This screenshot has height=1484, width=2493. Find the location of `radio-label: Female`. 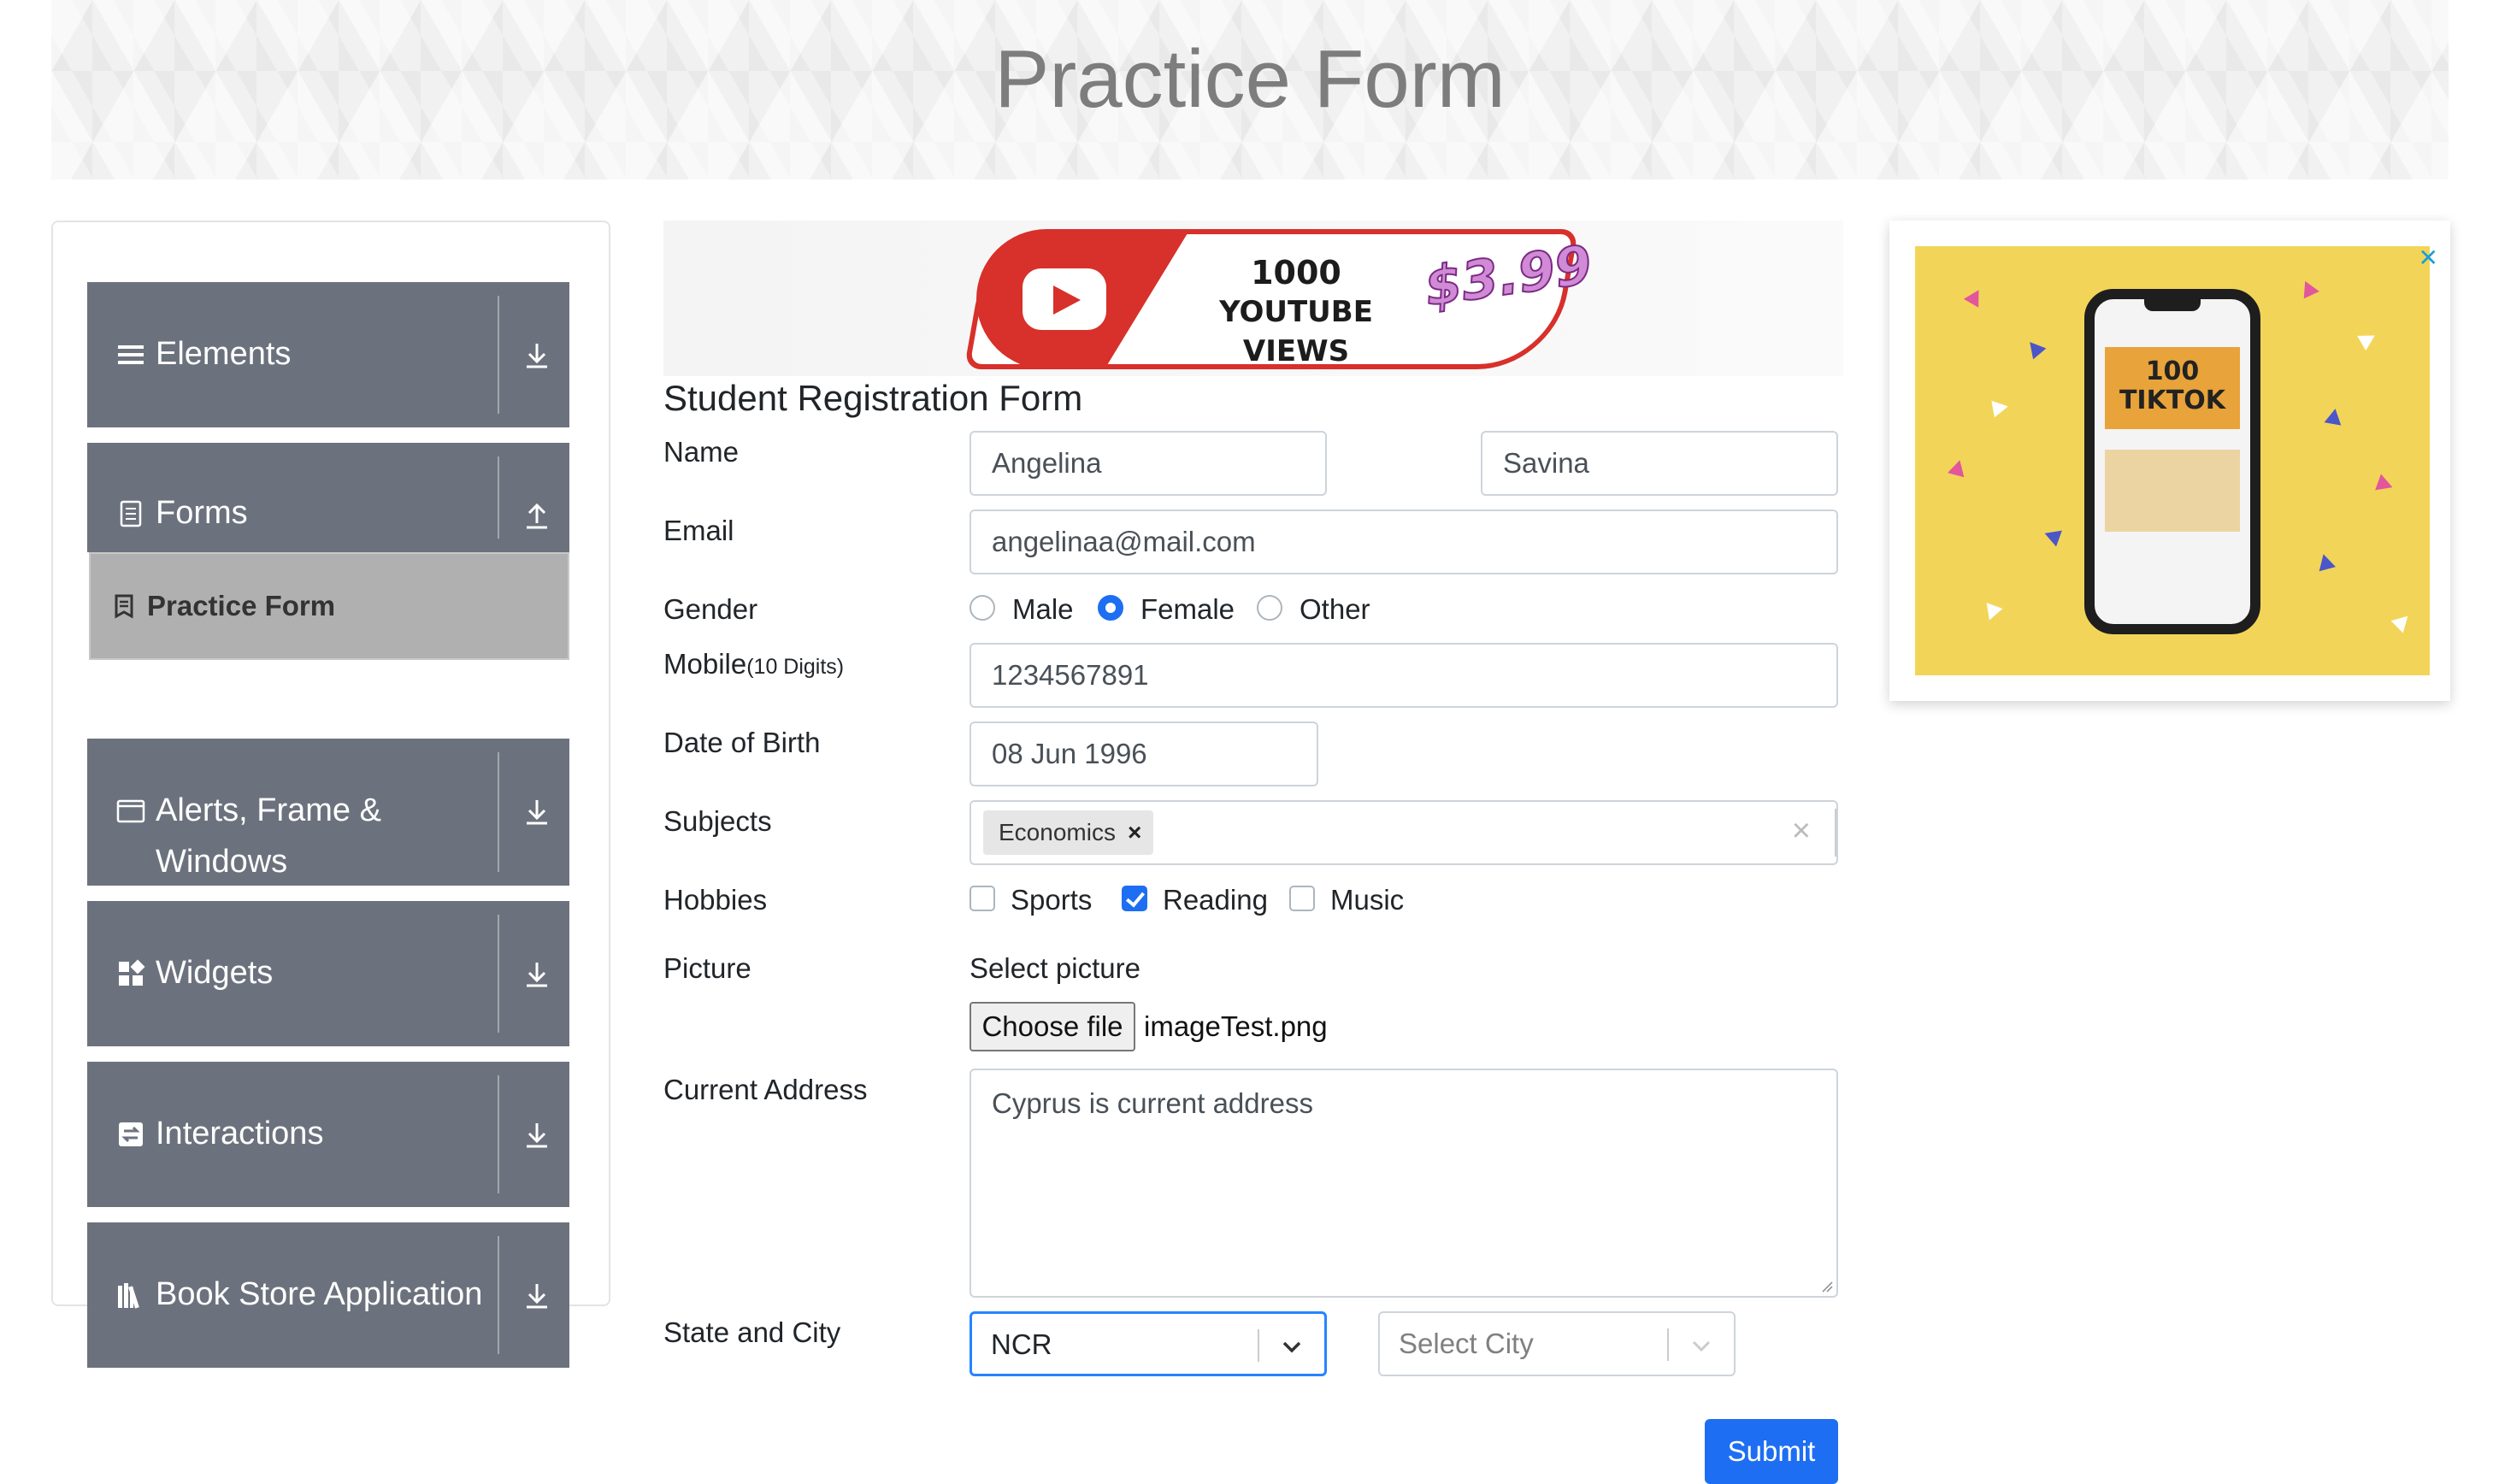

radio-label: Female is located at coordinates (1187, 609).